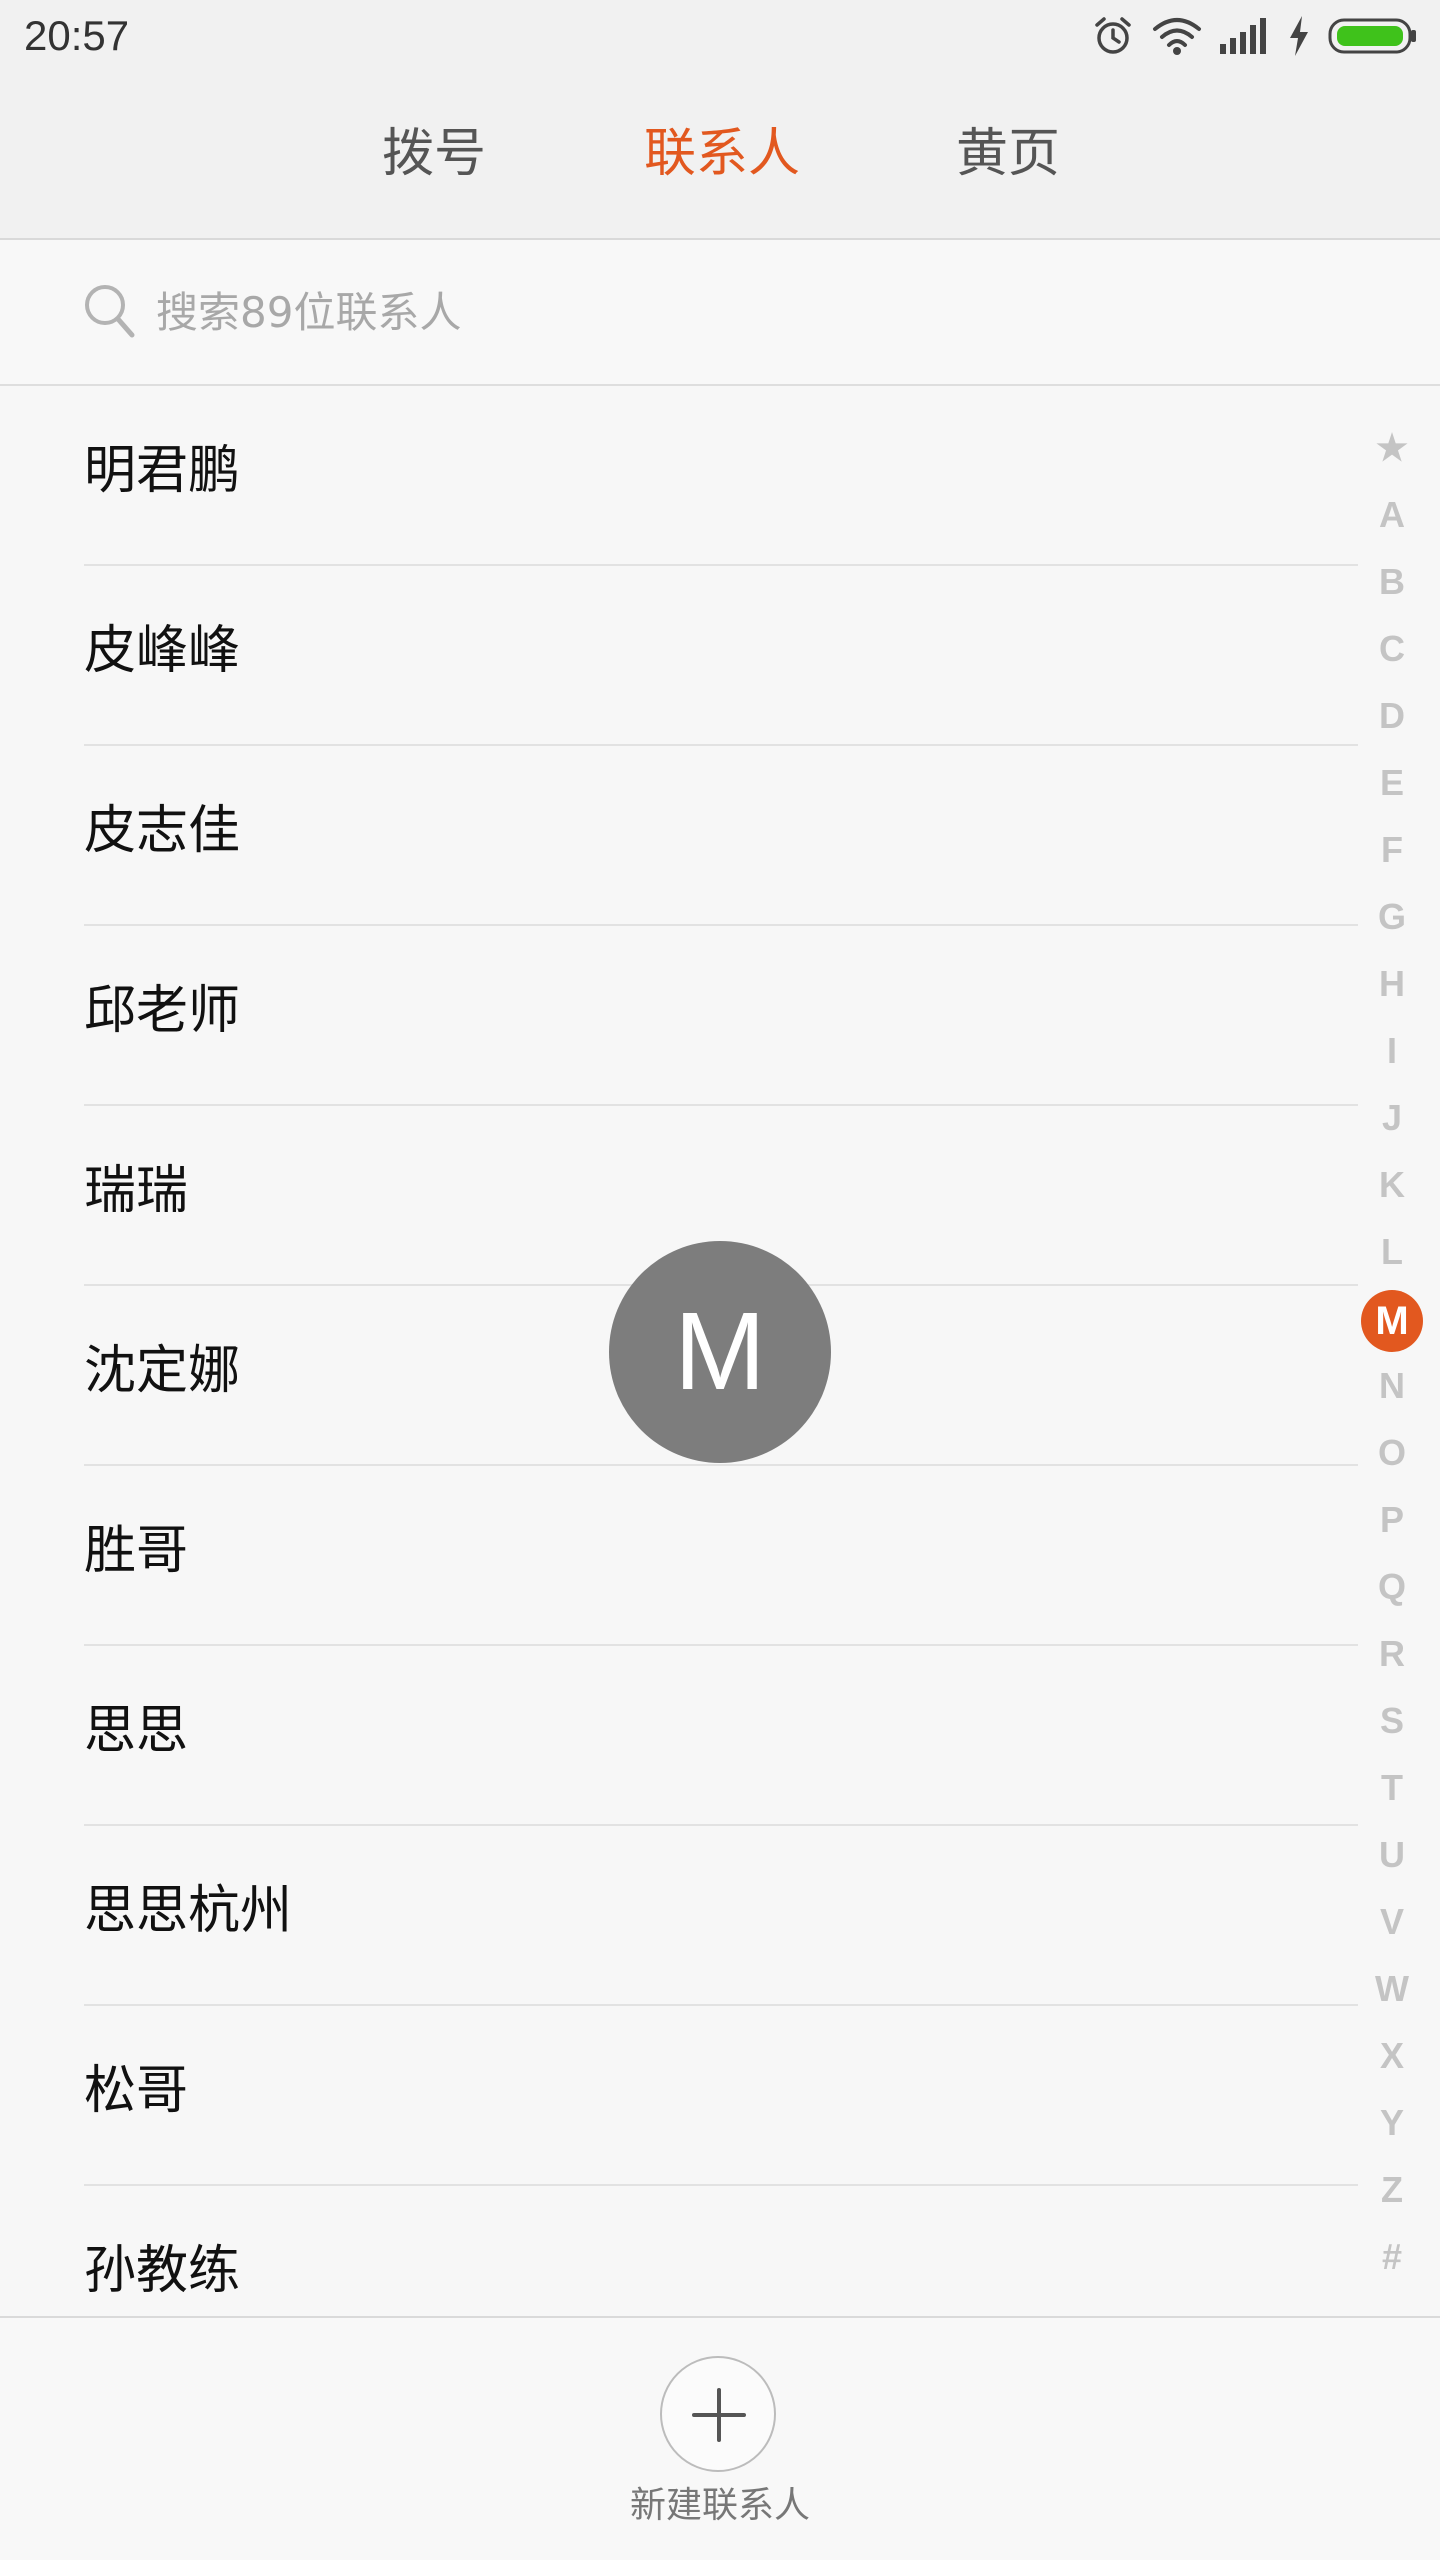 The height and width of the screenshot is (2560, 1440). What do you see at coordinates (136, 1731) in the screenshot?
I see `contact-name: 思思` at bounding box center [136, 1731].